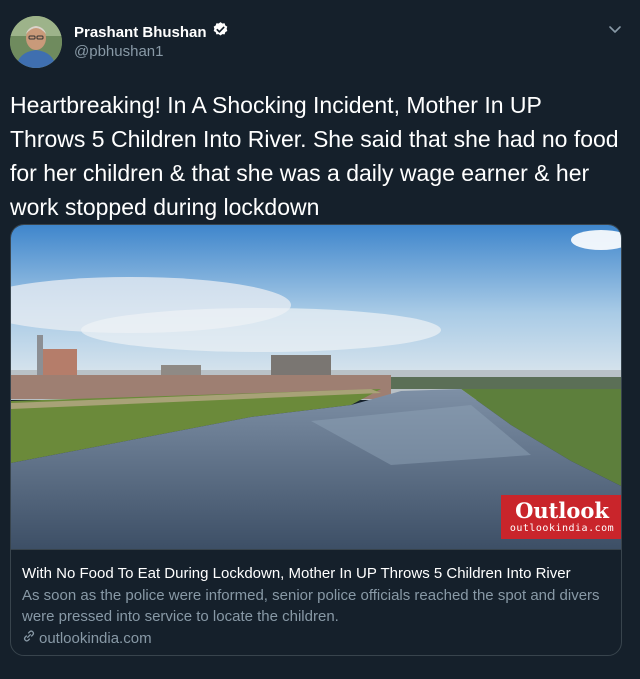 The width and height of the screenshot is (640, 679). I want to click on verified-badge-icon, so click(220, 32).